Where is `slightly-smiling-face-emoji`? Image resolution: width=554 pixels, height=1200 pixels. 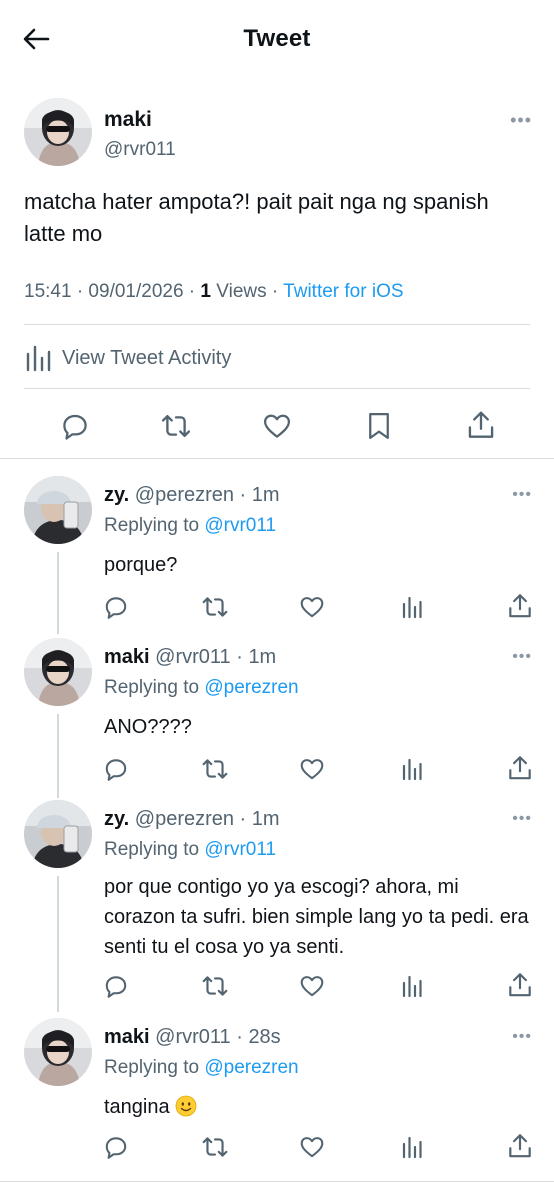 slightly-smiling-face-emoji is located at coordinates (186, 1106).